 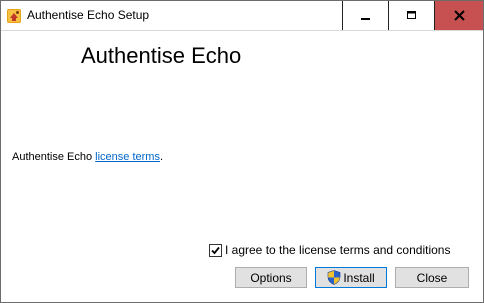 I want to click on title-bar-divider, so click(x=242, y=30).